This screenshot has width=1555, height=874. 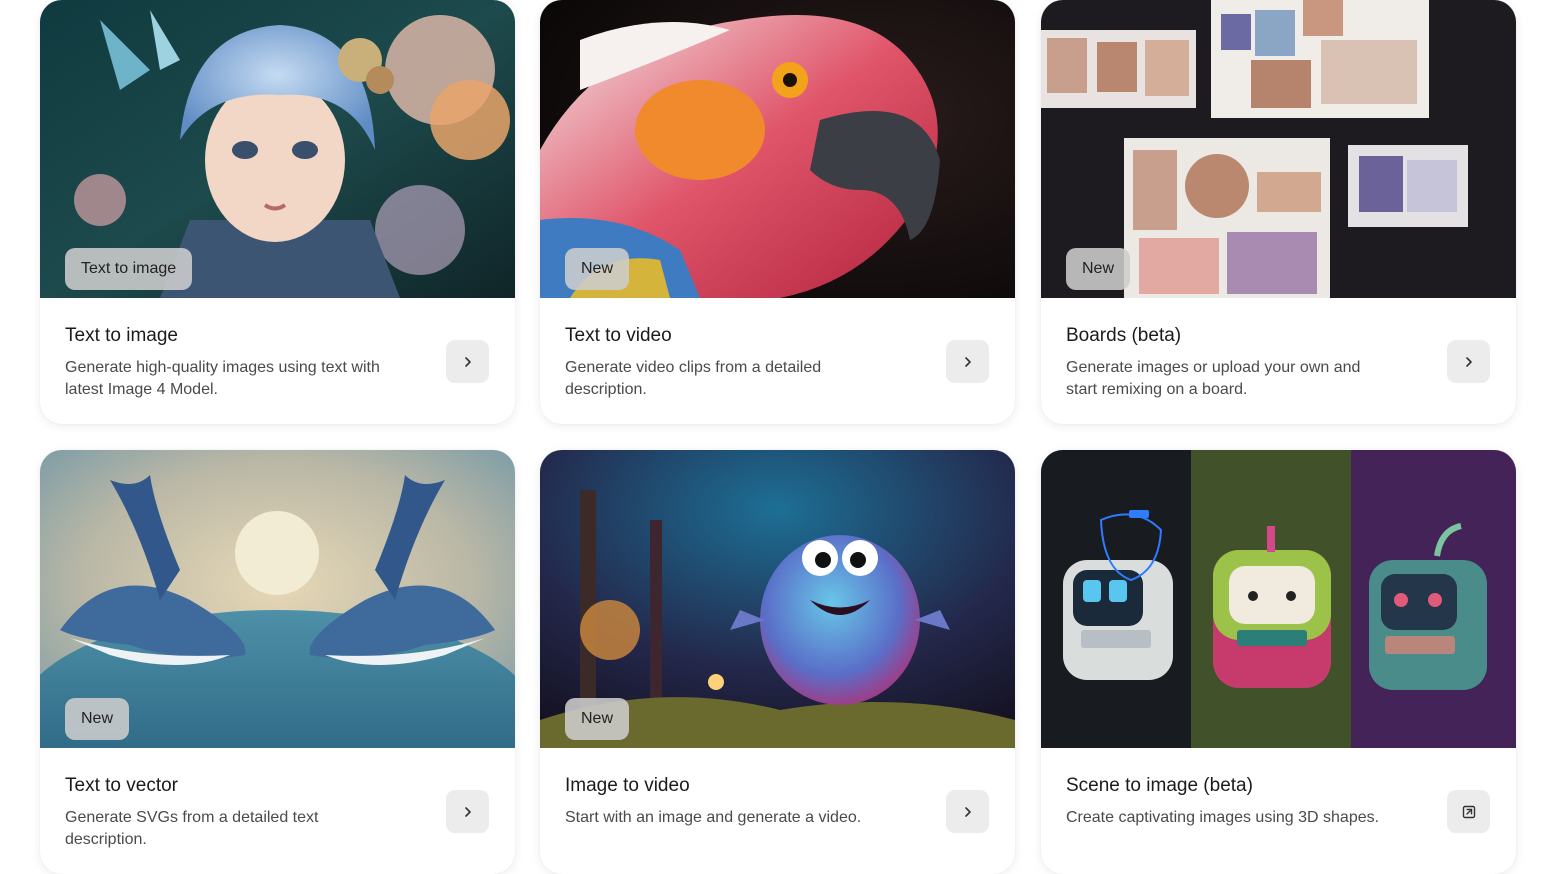 I want to click on open-scene-to-image-button, so click(x=1468, y=811).